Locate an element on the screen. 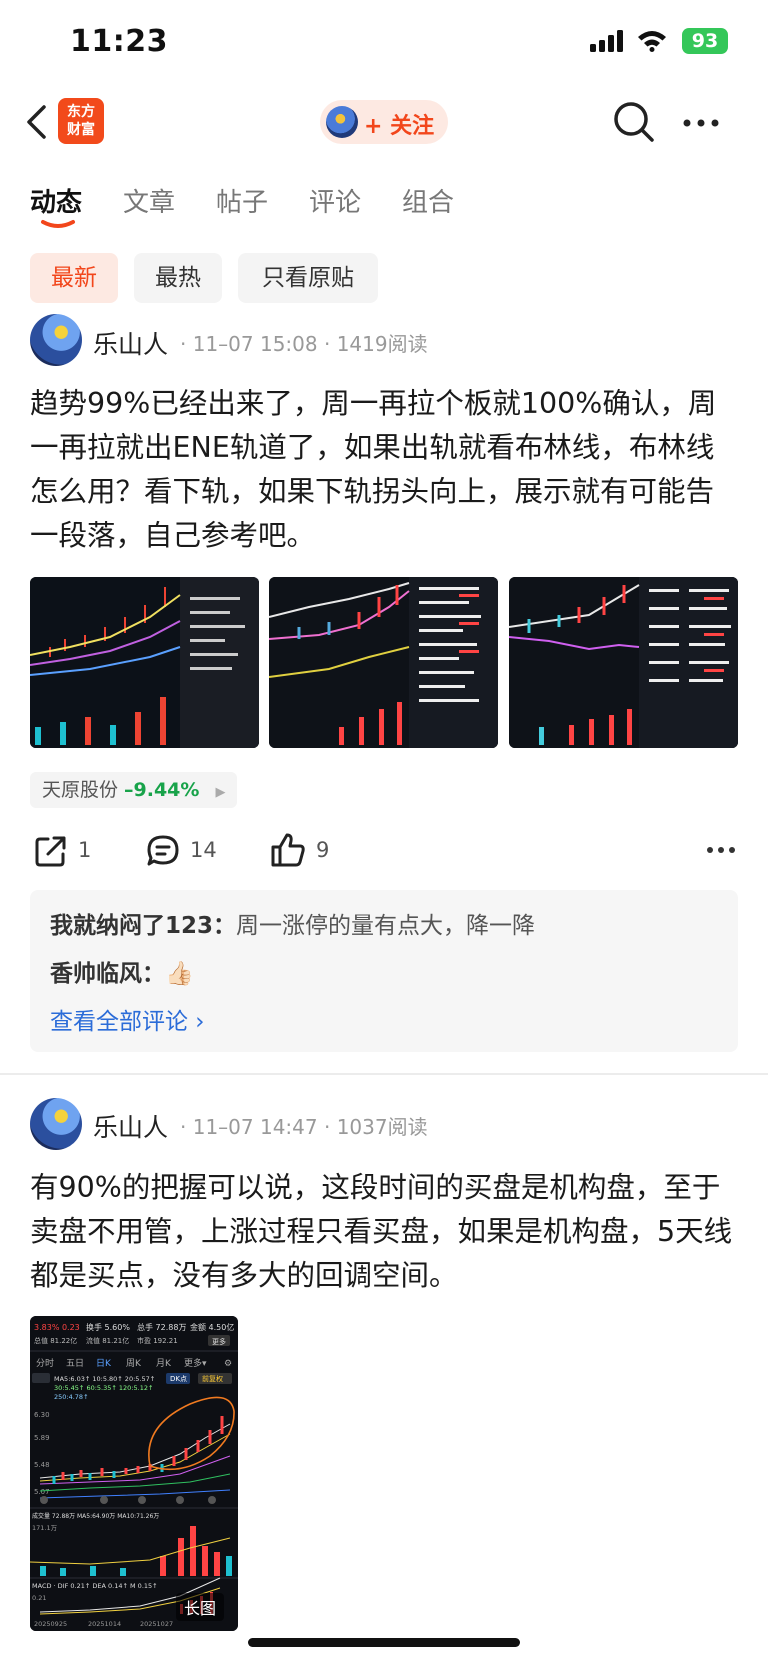 The width and height of the screenshot is (768, 1663). comment-item: 香帅临风：👍🏻 is located at coordinates (122, 971).